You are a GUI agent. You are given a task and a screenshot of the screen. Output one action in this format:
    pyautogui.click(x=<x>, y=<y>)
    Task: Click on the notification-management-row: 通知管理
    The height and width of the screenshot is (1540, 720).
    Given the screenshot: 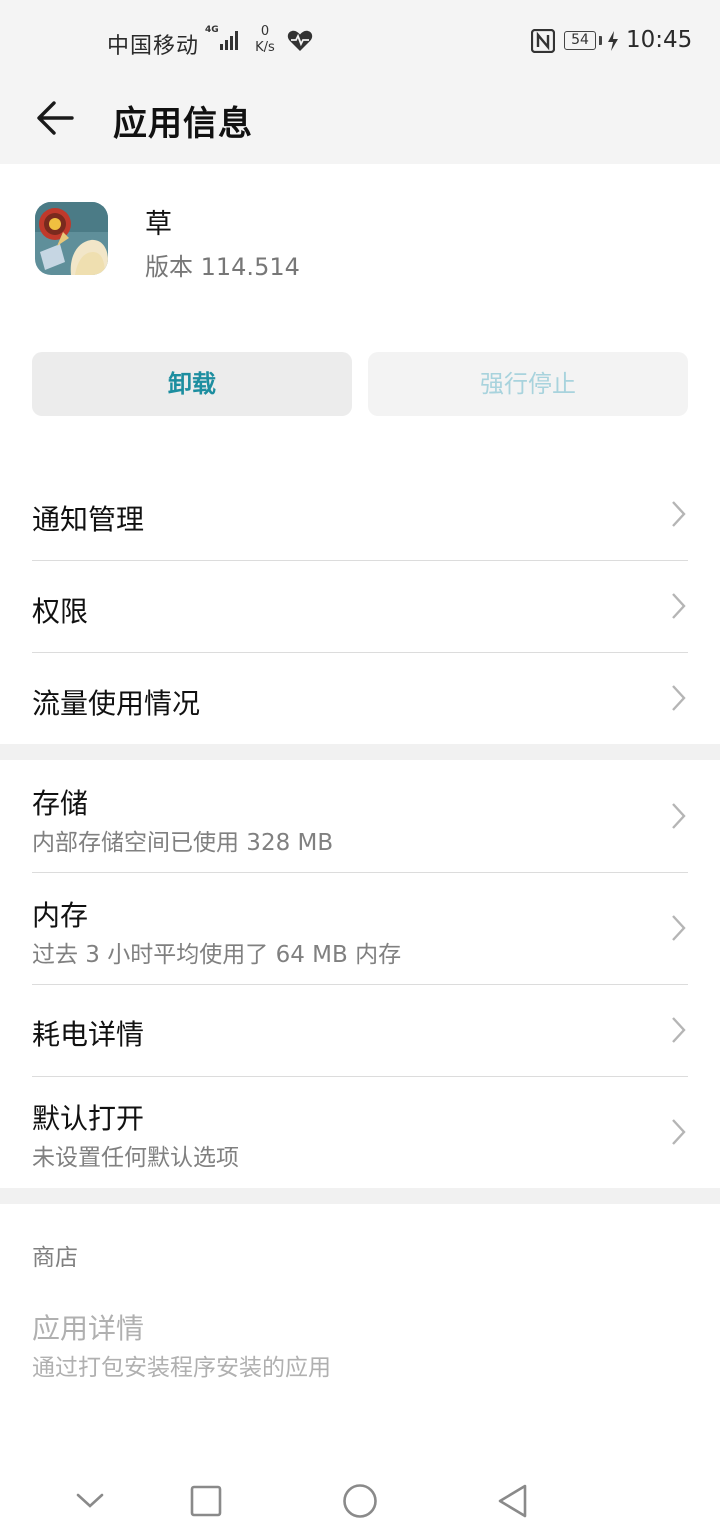 What is the action you would take?
    pyautogui.click(x=360, y=515)
    